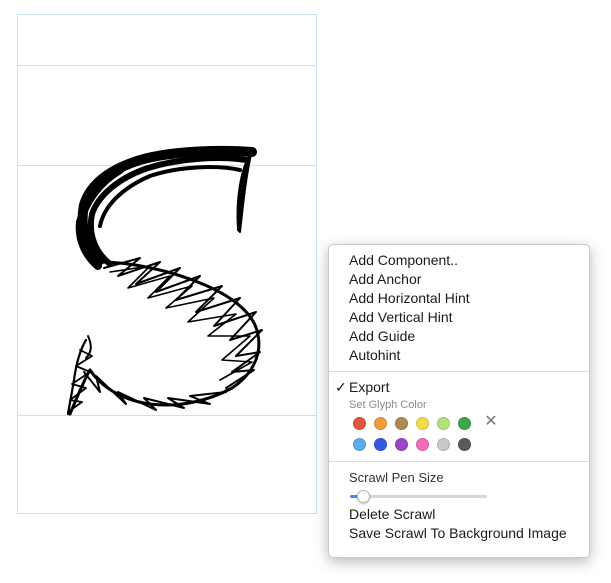  Describe the element at coordinates (459, 298) in the screenshot. I see `menu-item-add-horizontal-hint: Add Horizontal Hint` at that location.